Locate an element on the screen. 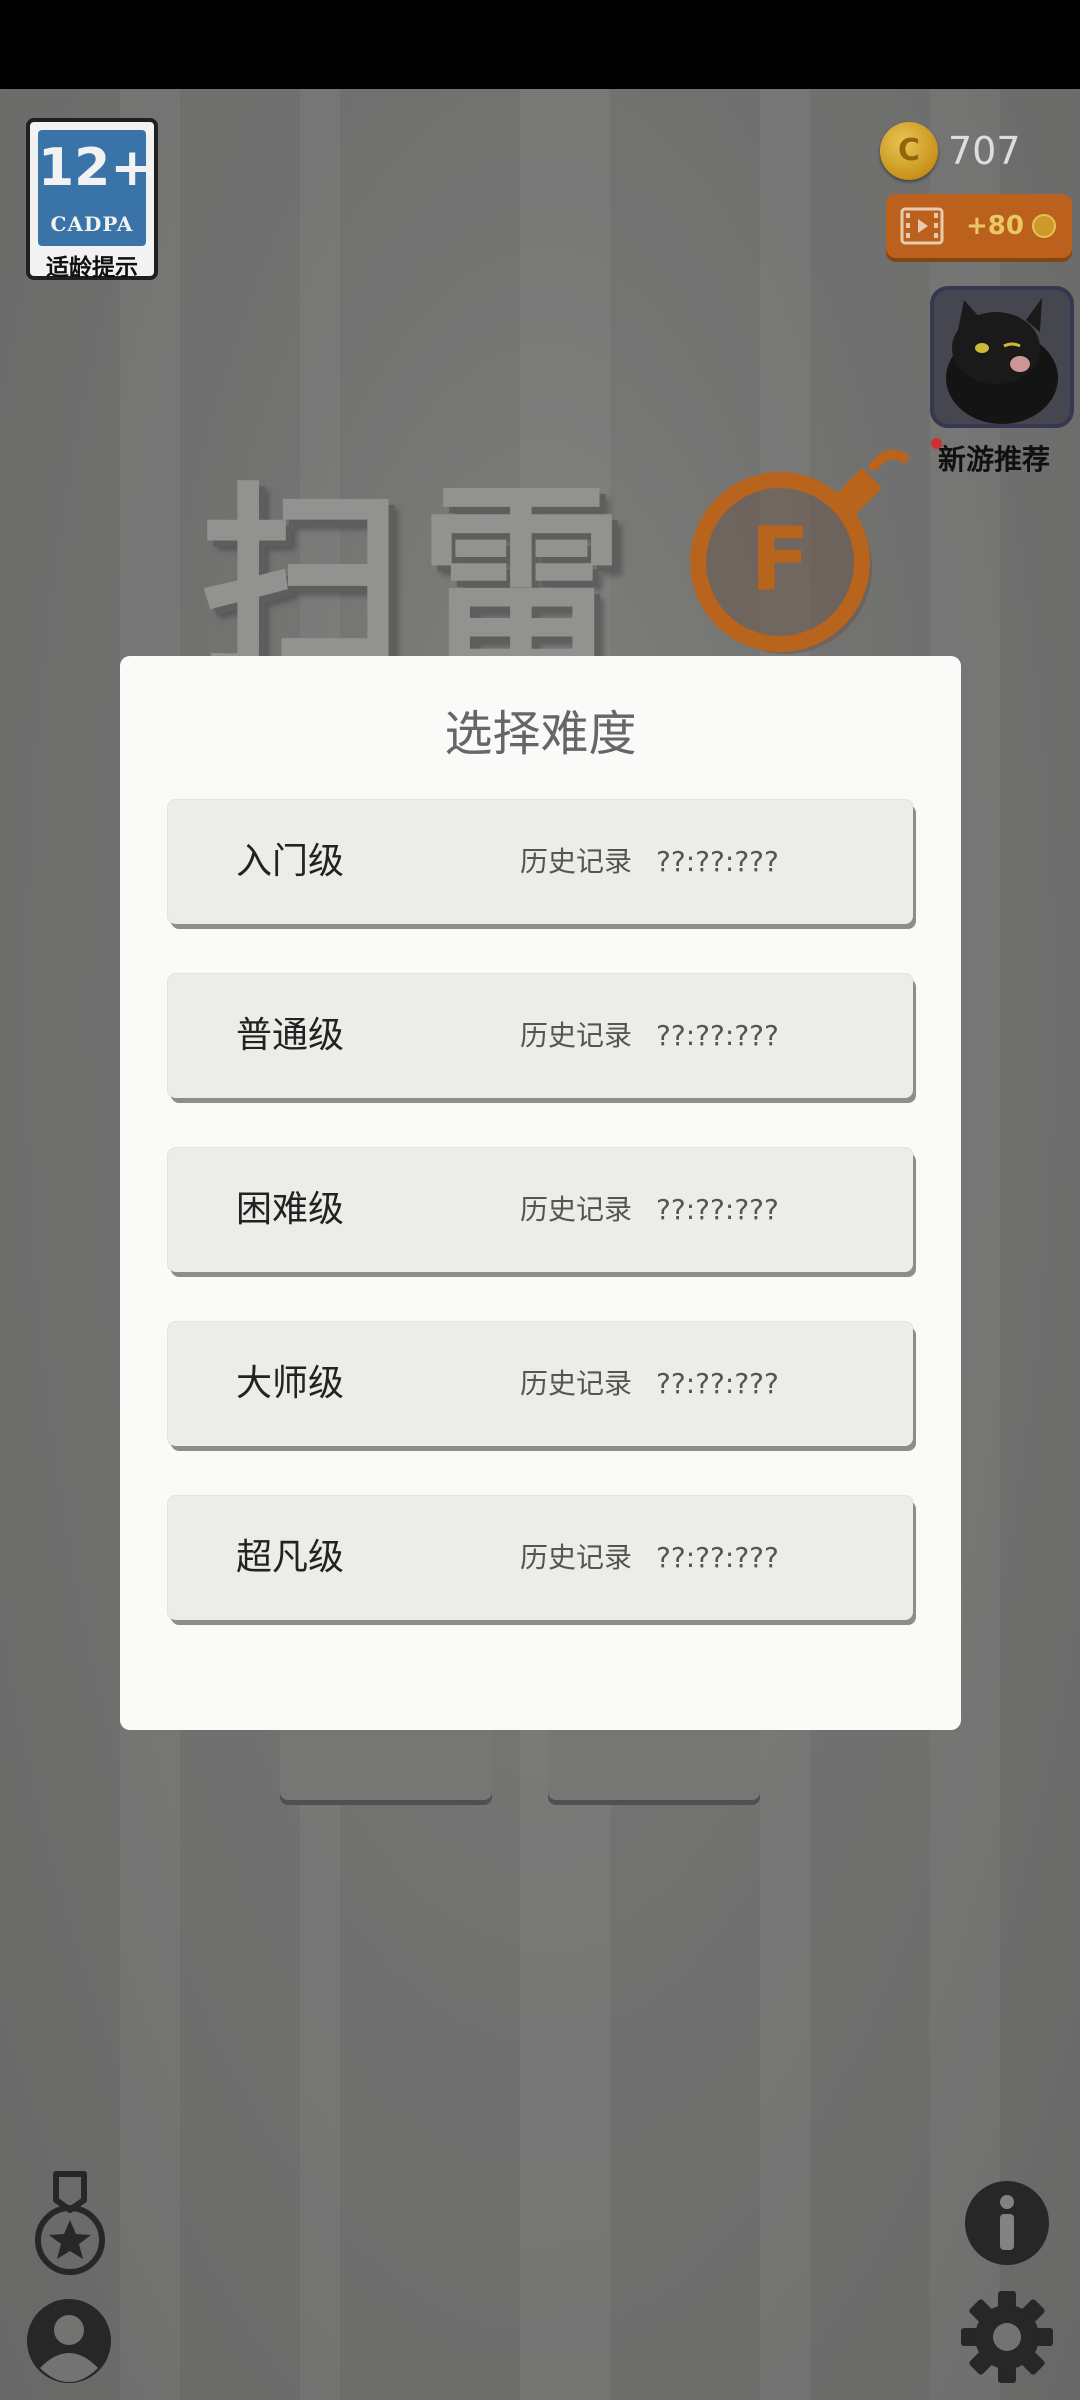  level-name: 入门级 is located at coordinates (290, 861).